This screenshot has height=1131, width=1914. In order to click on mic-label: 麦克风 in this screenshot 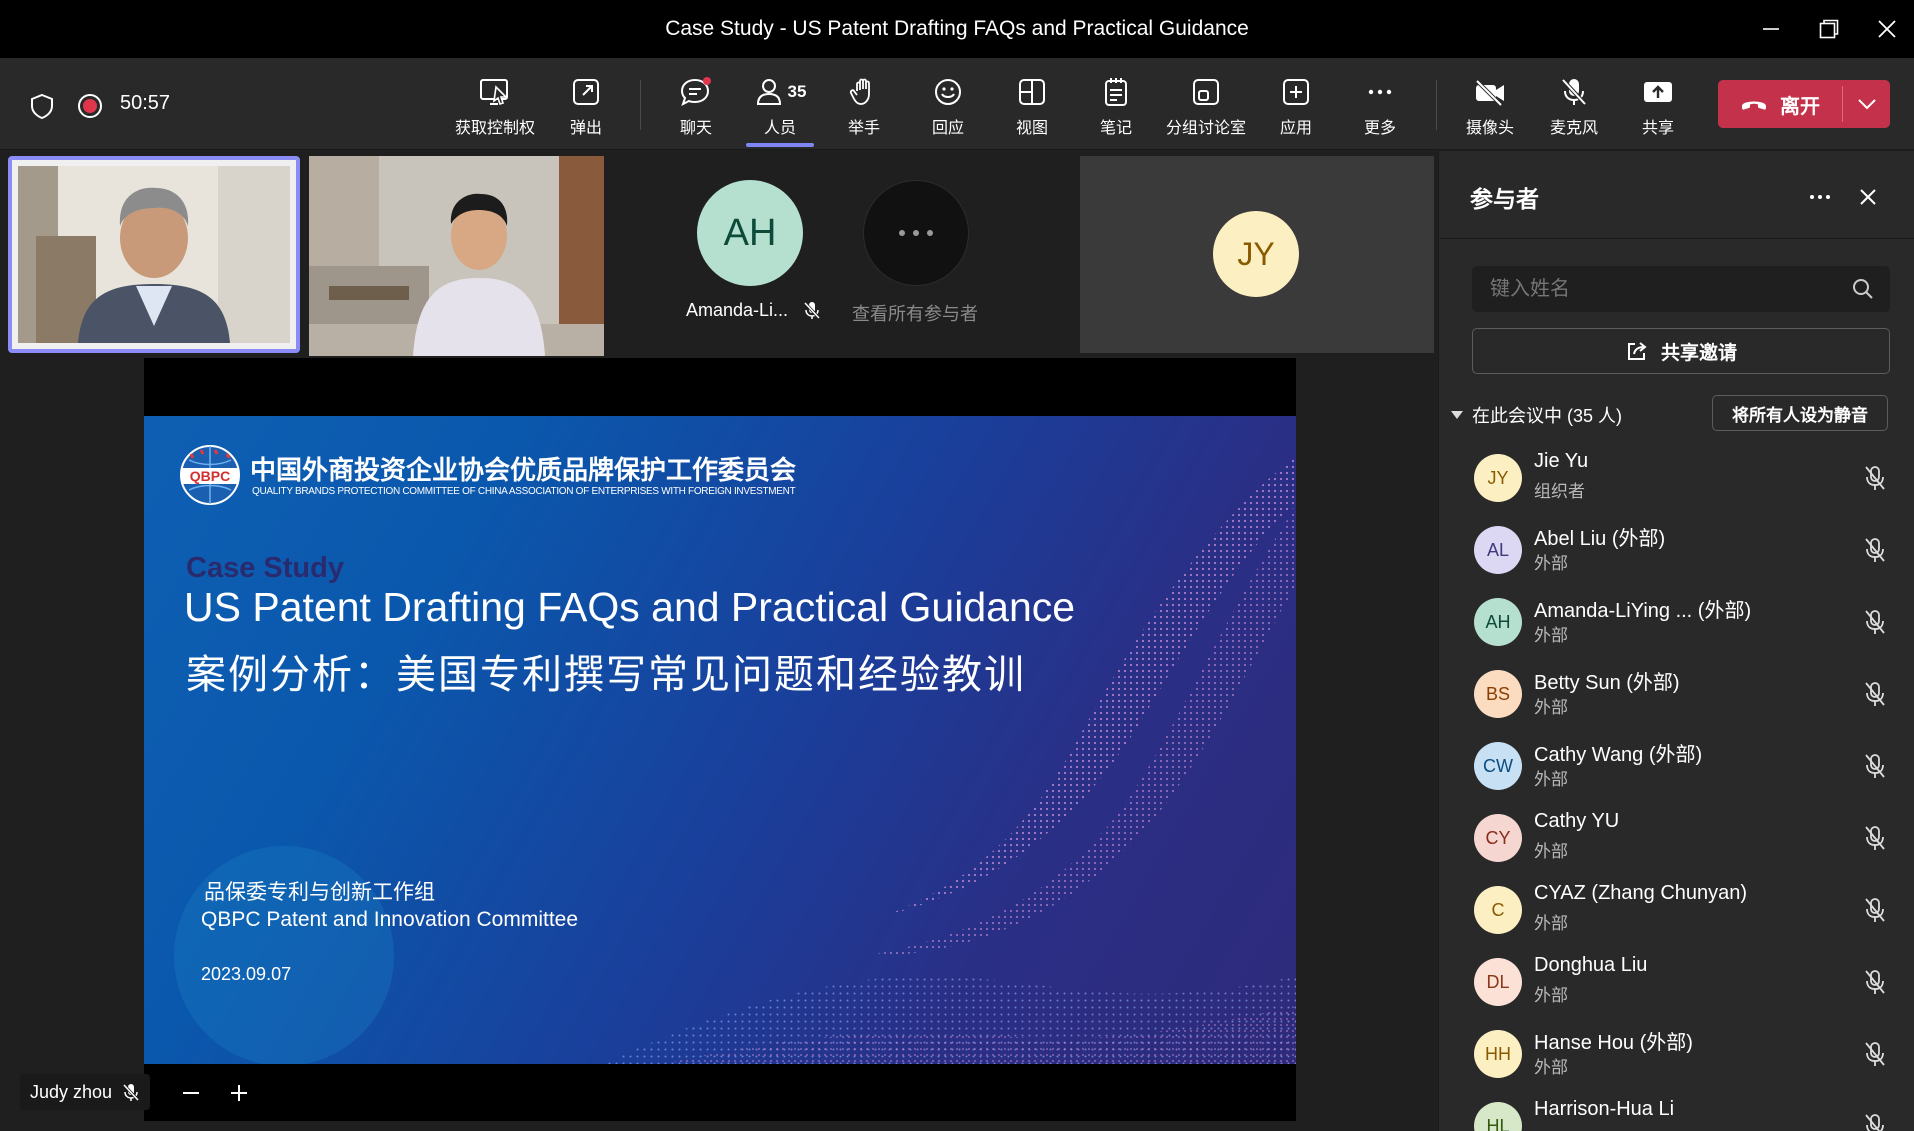, I will do `click(1573, 128)`.